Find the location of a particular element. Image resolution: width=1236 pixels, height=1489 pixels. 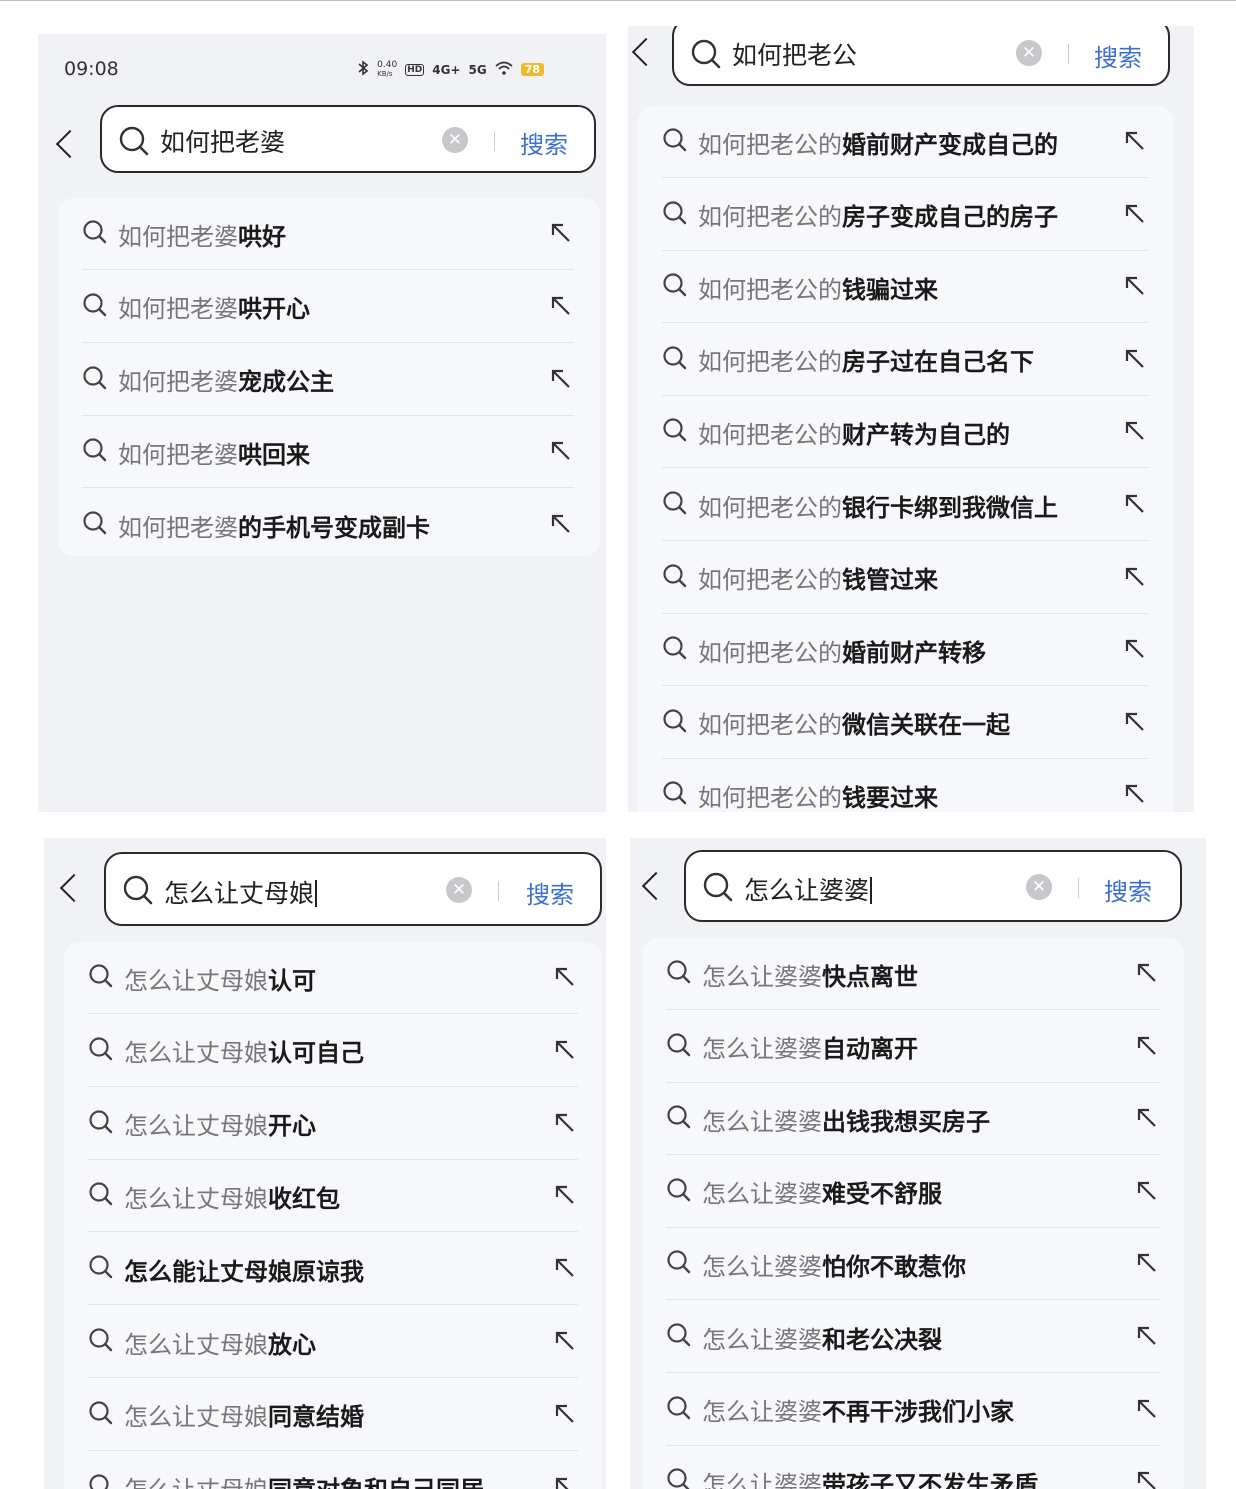

suggestion-item: 如何把老公的 婚前财产转移 is located at coordinates (905, 650).